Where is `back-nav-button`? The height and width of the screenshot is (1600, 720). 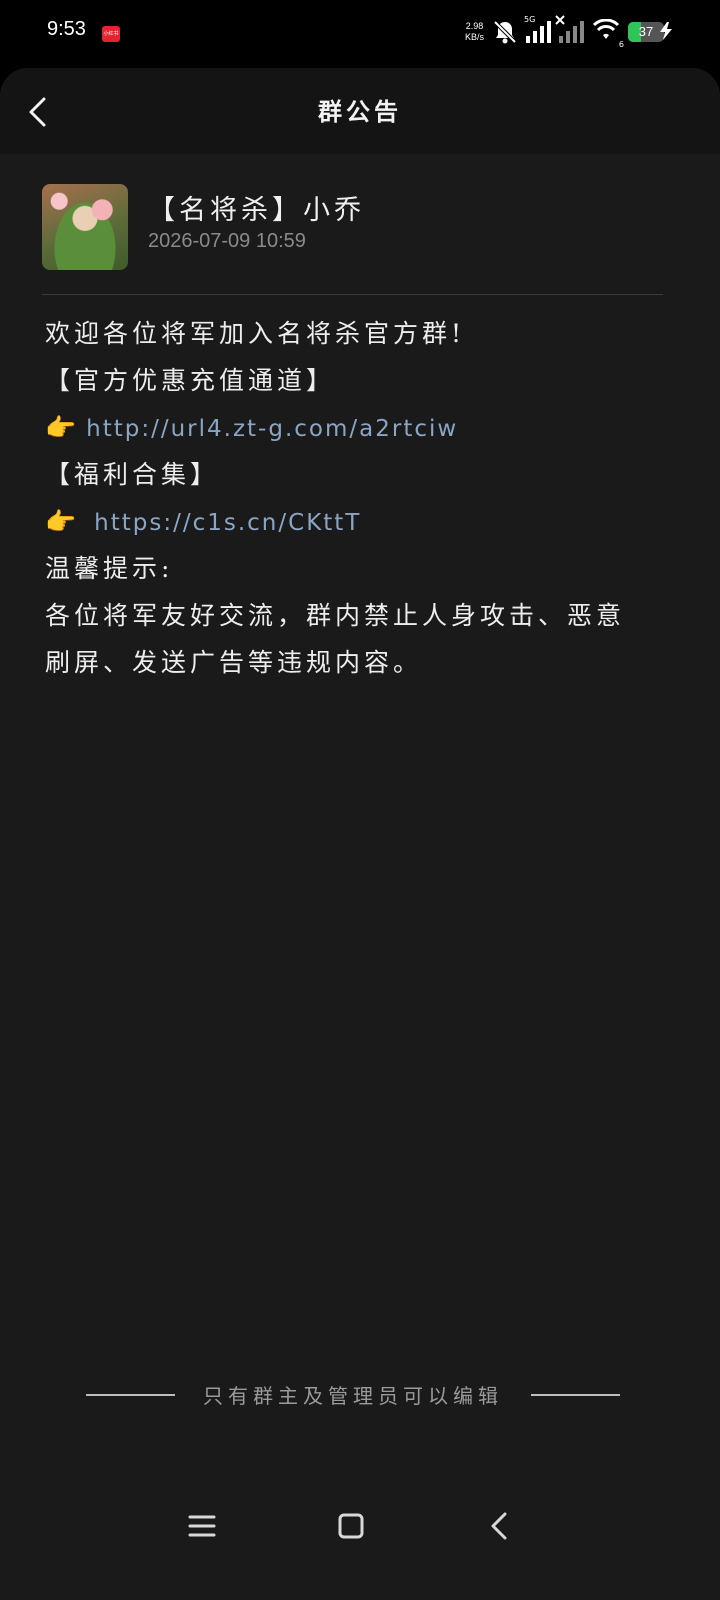
back-nav-button is located at coordinates (500, 1526).